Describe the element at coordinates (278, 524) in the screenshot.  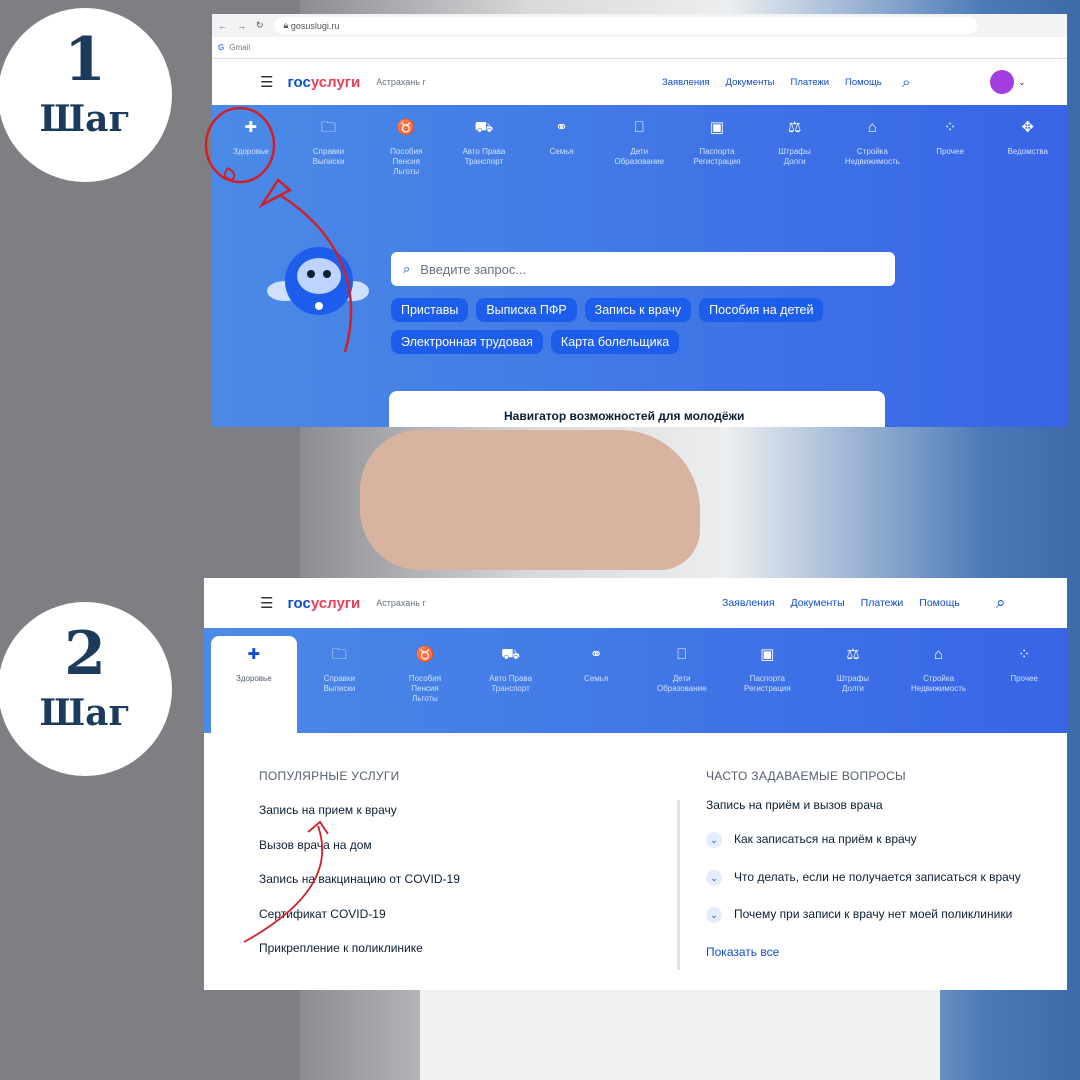
I see `annotations` at that location.